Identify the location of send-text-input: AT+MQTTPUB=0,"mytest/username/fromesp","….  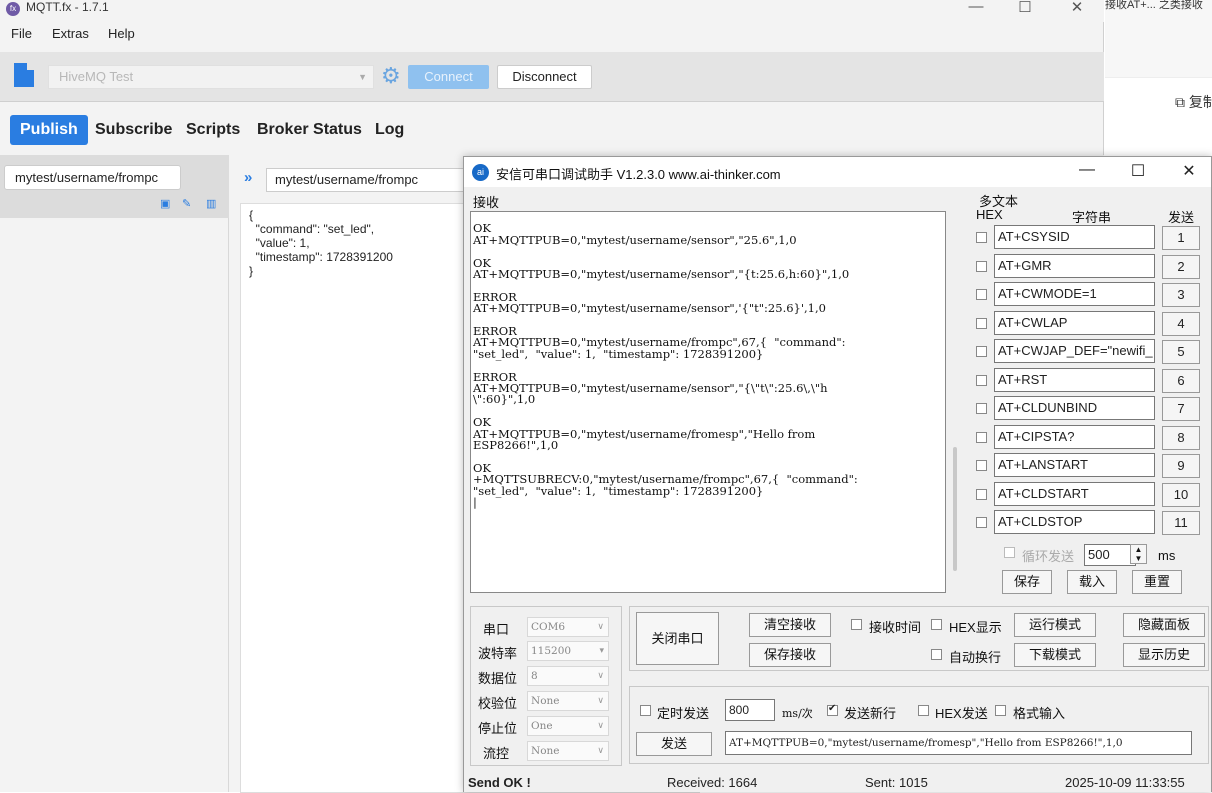
(958, 743).